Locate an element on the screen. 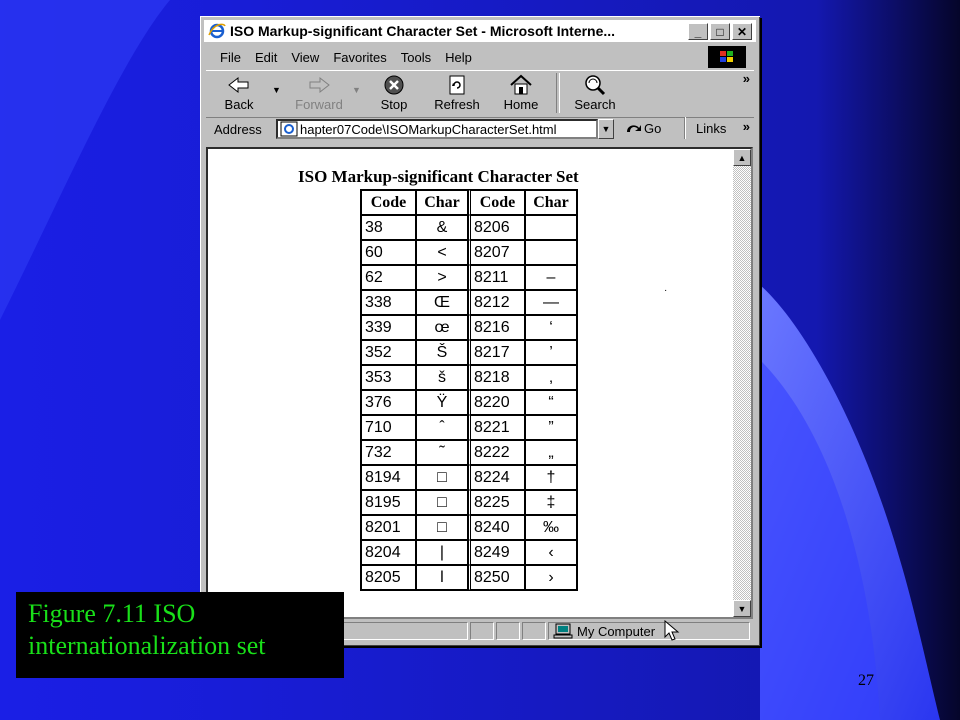  go-button: Go is located at coordinates (642, 128).